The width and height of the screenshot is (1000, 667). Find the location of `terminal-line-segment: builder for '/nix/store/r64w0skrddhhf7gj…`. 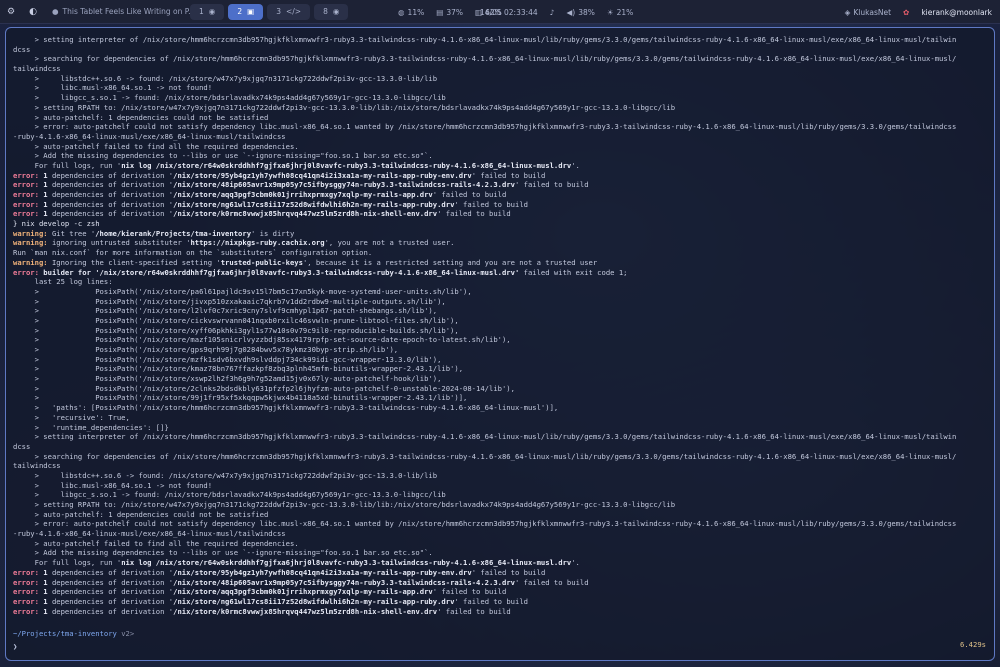

terminal-line-segment: builder for '/nix/store/r64w0skrddhhf7gj… is located at coordinates (281, 272).